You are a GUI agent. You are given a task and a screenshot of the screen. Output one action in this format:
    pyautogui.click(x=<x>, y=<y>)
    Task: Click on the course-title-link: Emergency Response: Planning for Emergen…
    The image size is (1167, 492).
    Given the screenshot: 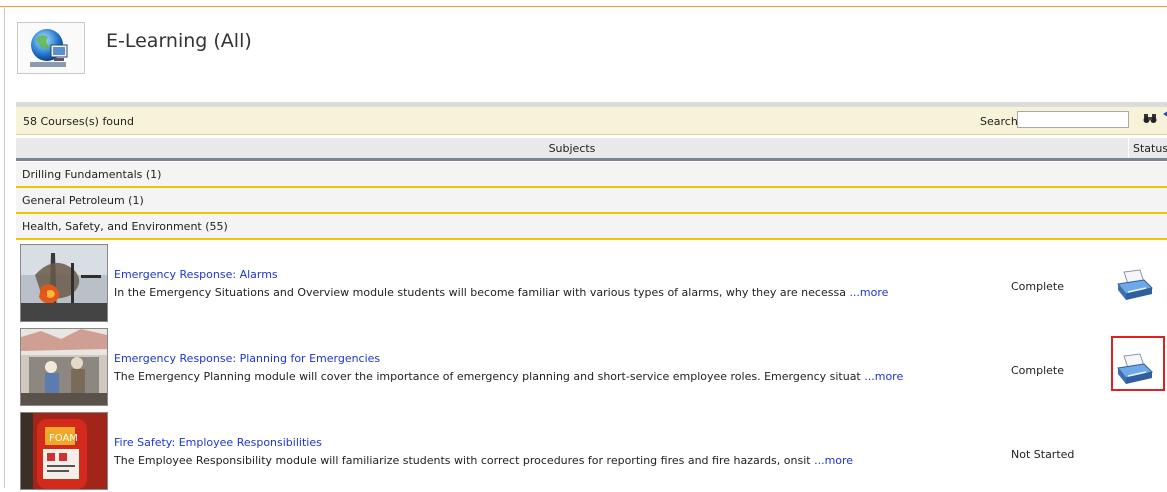 What is the action you would take?
    pyautogui.click(x=247, y=358)
    